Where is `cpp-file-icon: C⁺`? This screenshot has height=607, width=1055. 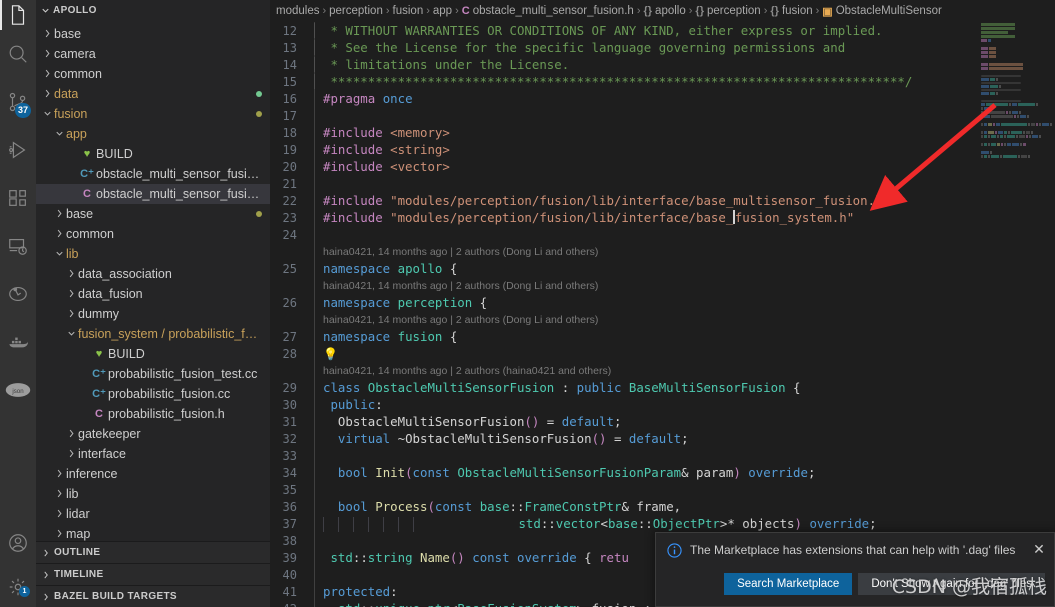
cpp-file-icon: C⁺ is located at coordinates (99, 394).